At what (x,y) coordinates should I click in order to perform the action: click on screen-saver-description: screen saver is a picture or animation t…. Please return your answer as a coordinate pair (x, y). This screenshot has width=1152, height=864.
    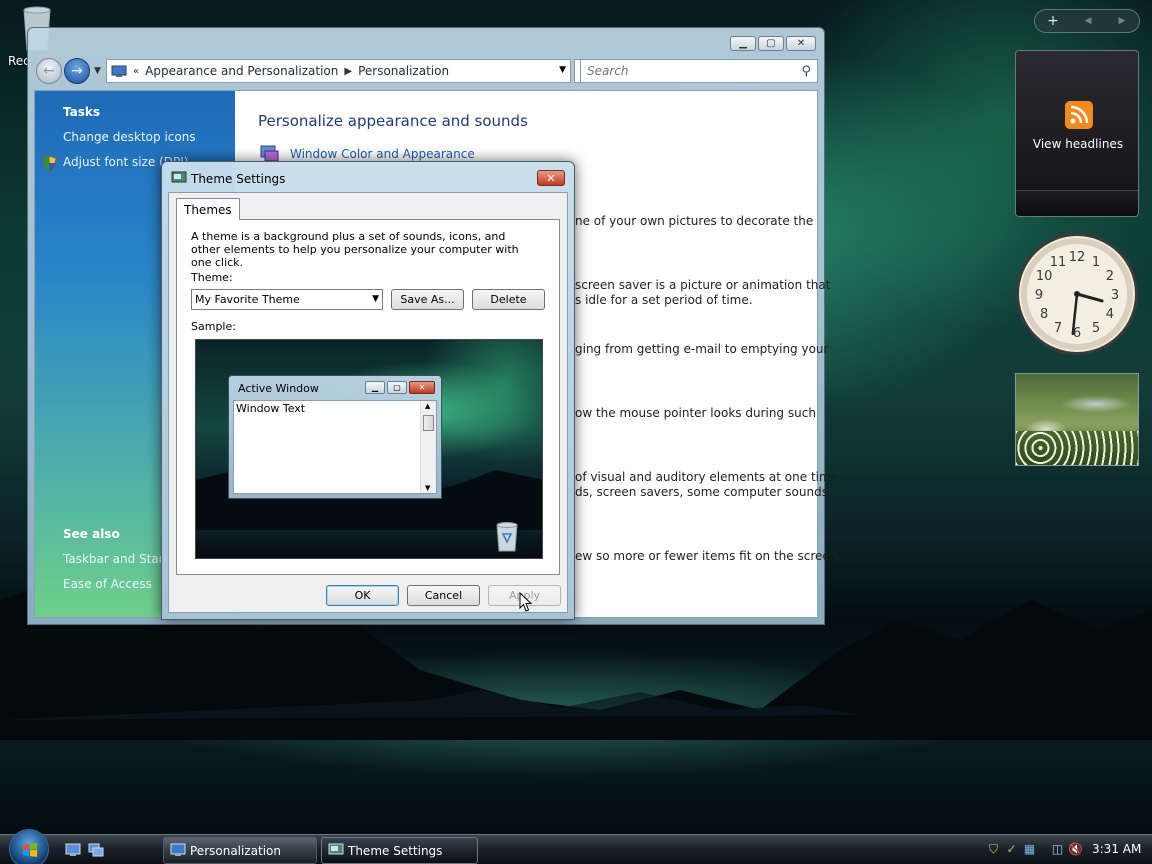
    Looking at the image, I should click on (703, 293).